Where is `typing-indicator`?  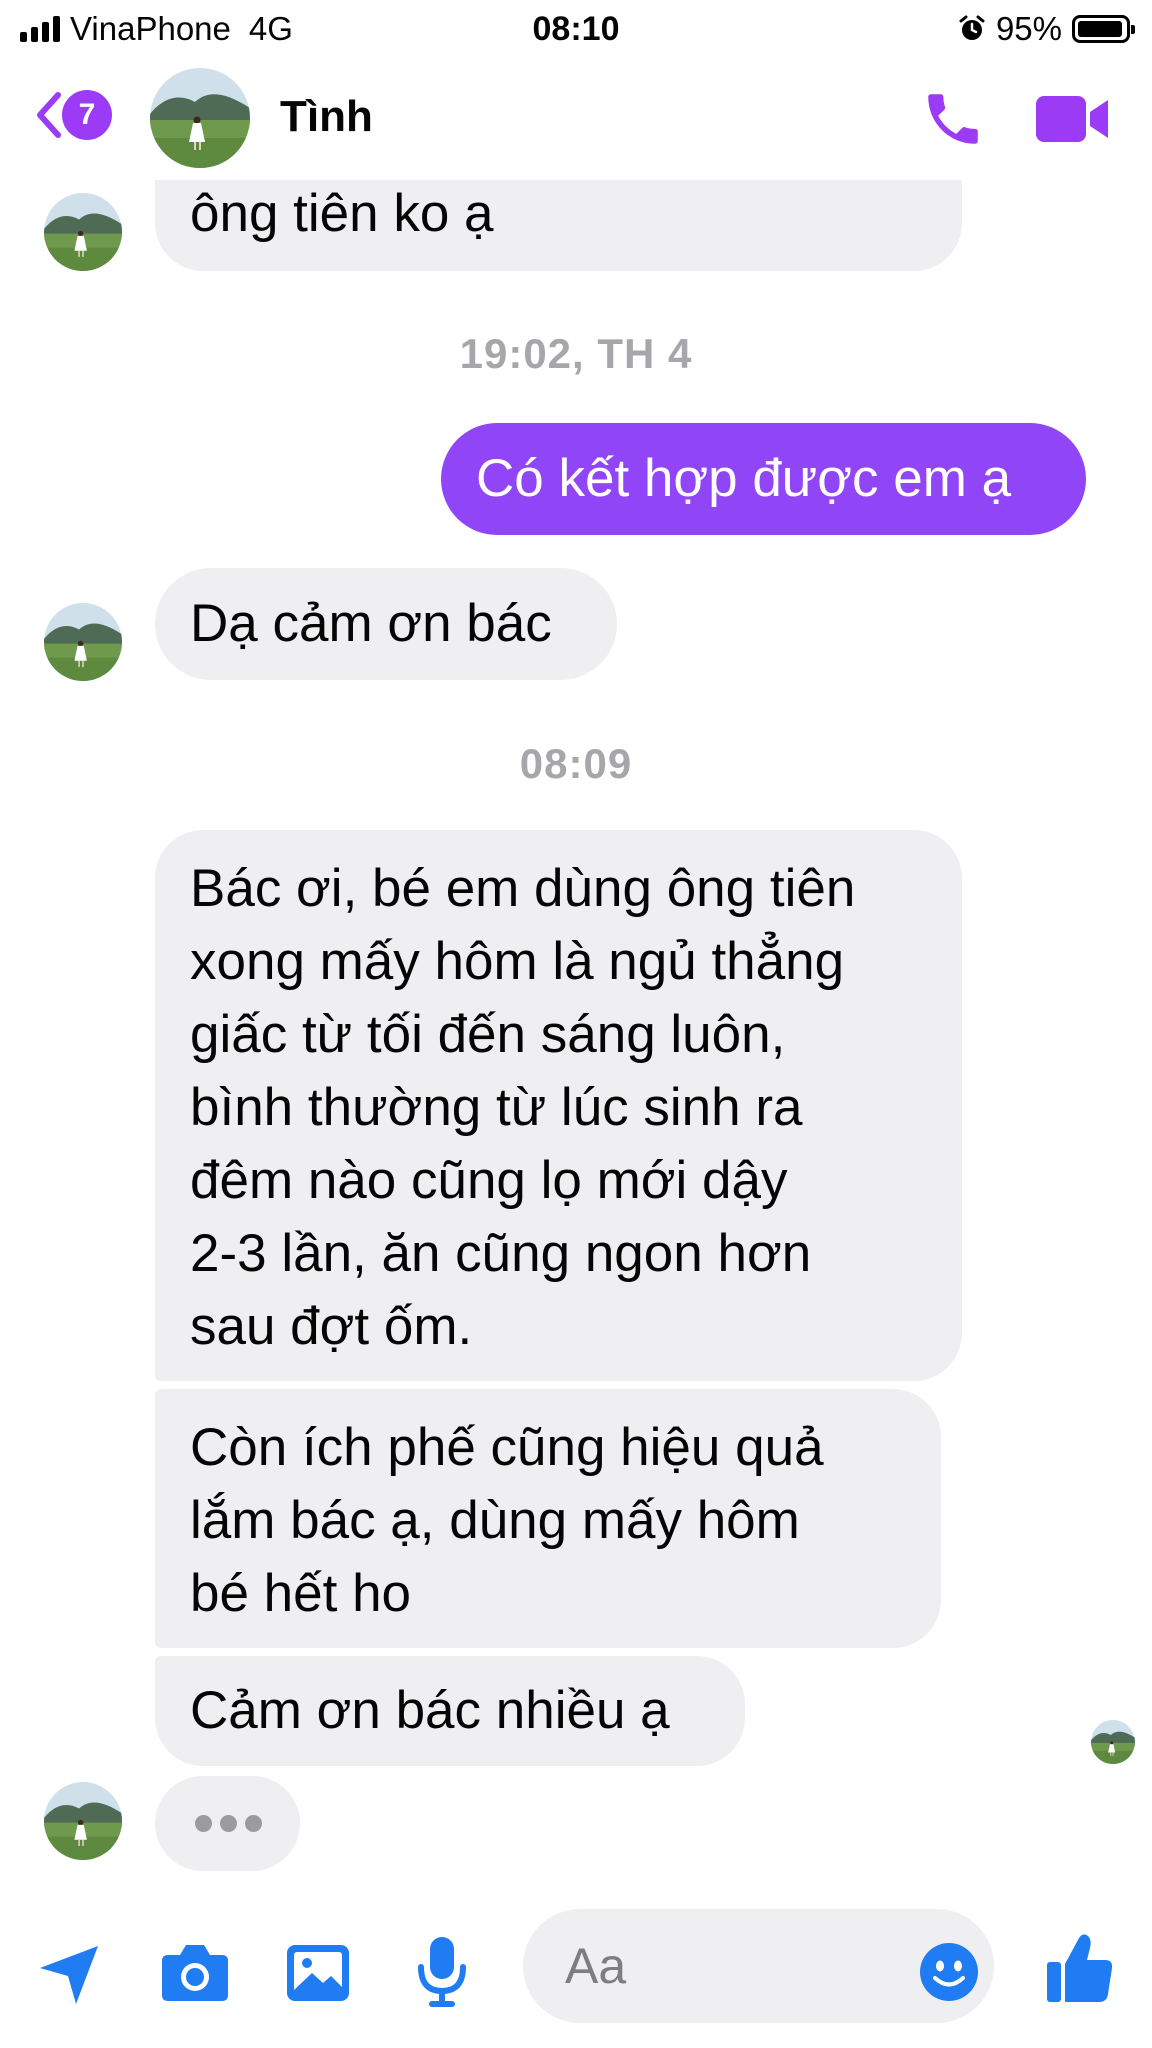 typing-indicator is located at coordinates (227, 1823).